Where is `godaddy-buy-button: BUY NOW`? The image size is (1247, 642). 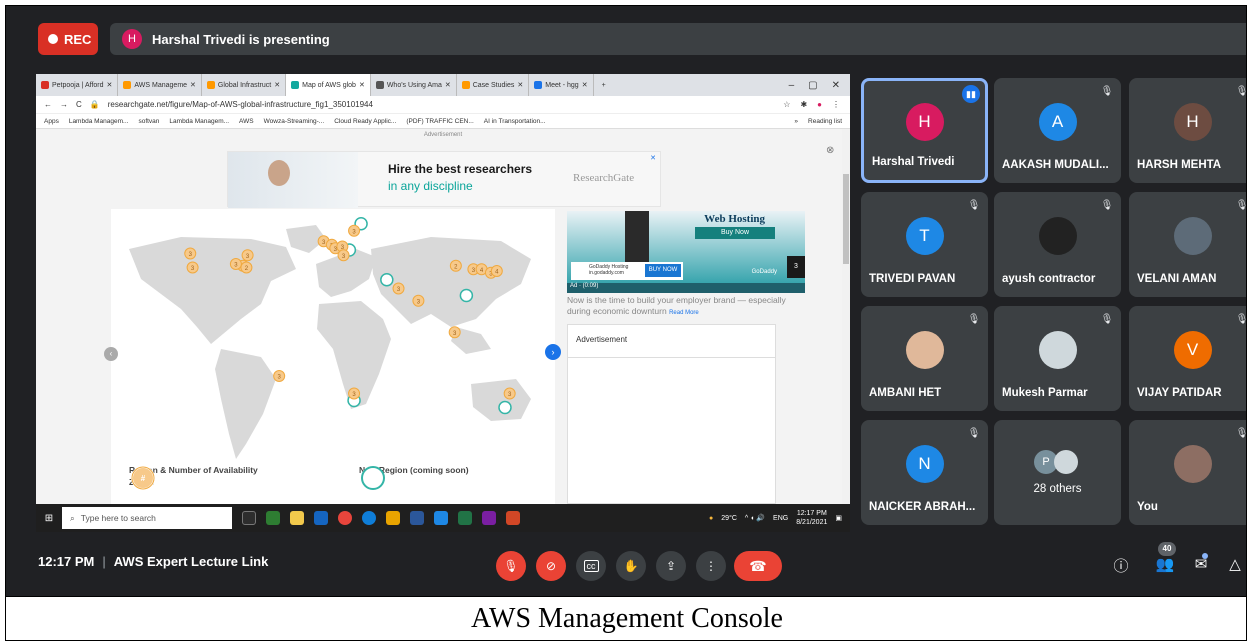
godaddy-buy-button: BUY NOW is located at coordinates (663, 270).